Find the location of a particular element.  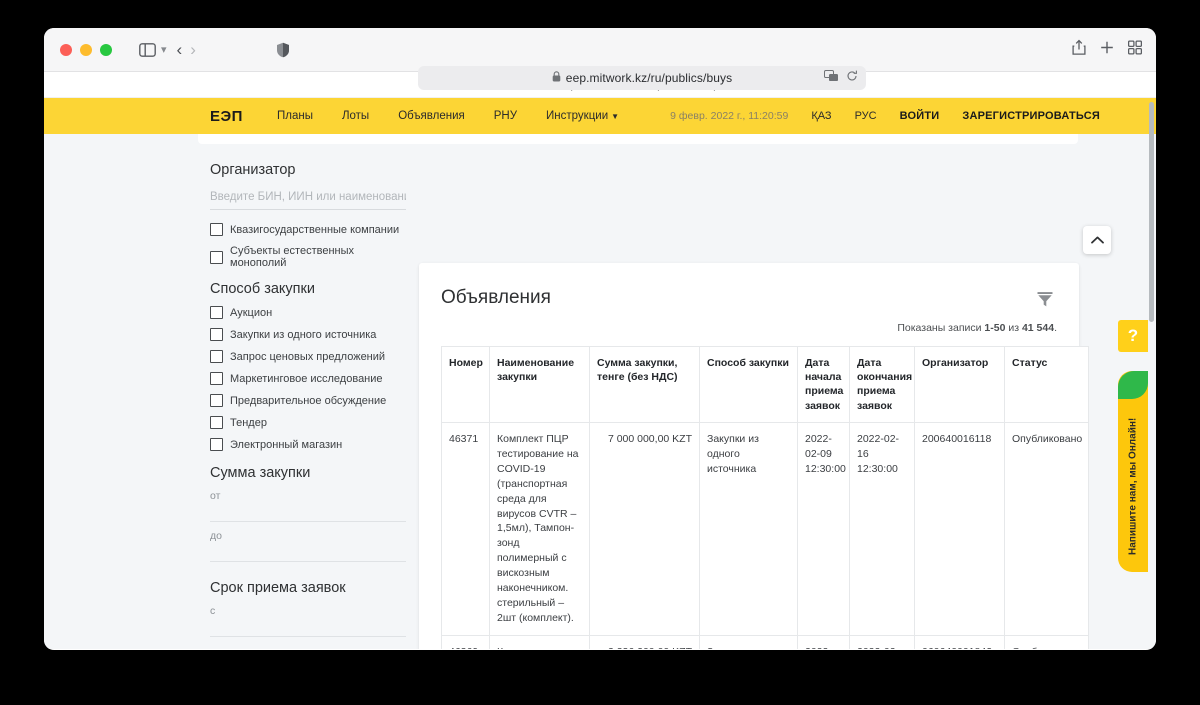

forward-button: › is located at coordinates (193, 49).